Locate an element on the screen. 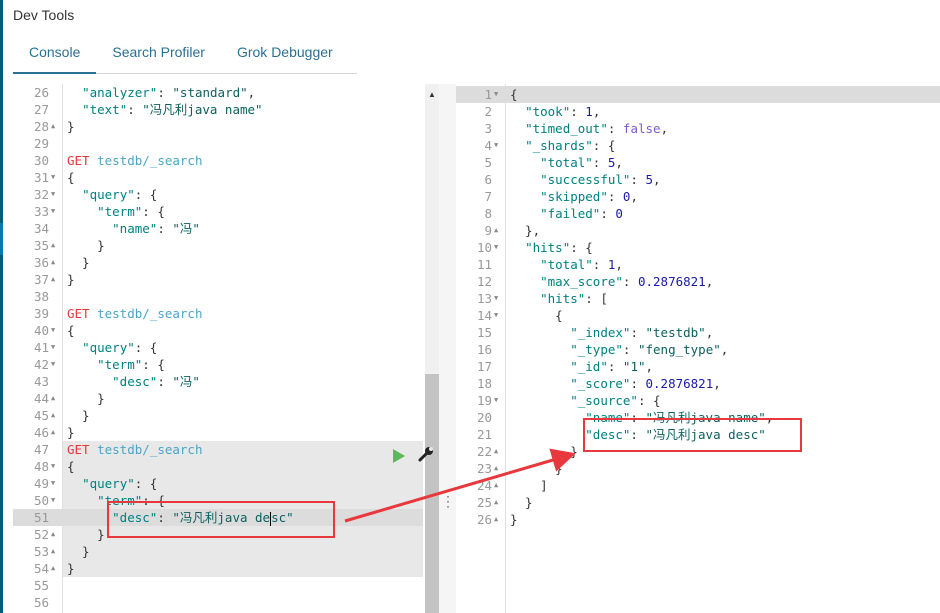 This screenshot has width=940, height=613. code-line: 40 ▼ { is located at coordinates (218, 330).